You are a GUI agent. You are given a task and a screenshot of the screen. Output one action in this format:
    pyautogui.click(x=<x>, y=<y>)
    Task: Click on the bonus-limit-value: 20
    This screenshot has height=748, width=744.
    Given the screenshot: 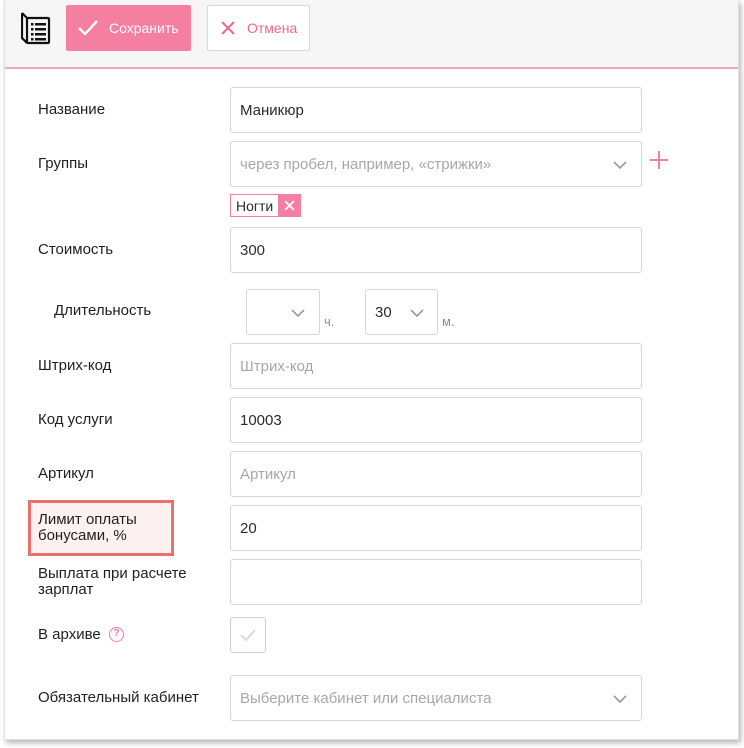 What is the action you would take?
    pyautogui.click(x=248, y=528)
    